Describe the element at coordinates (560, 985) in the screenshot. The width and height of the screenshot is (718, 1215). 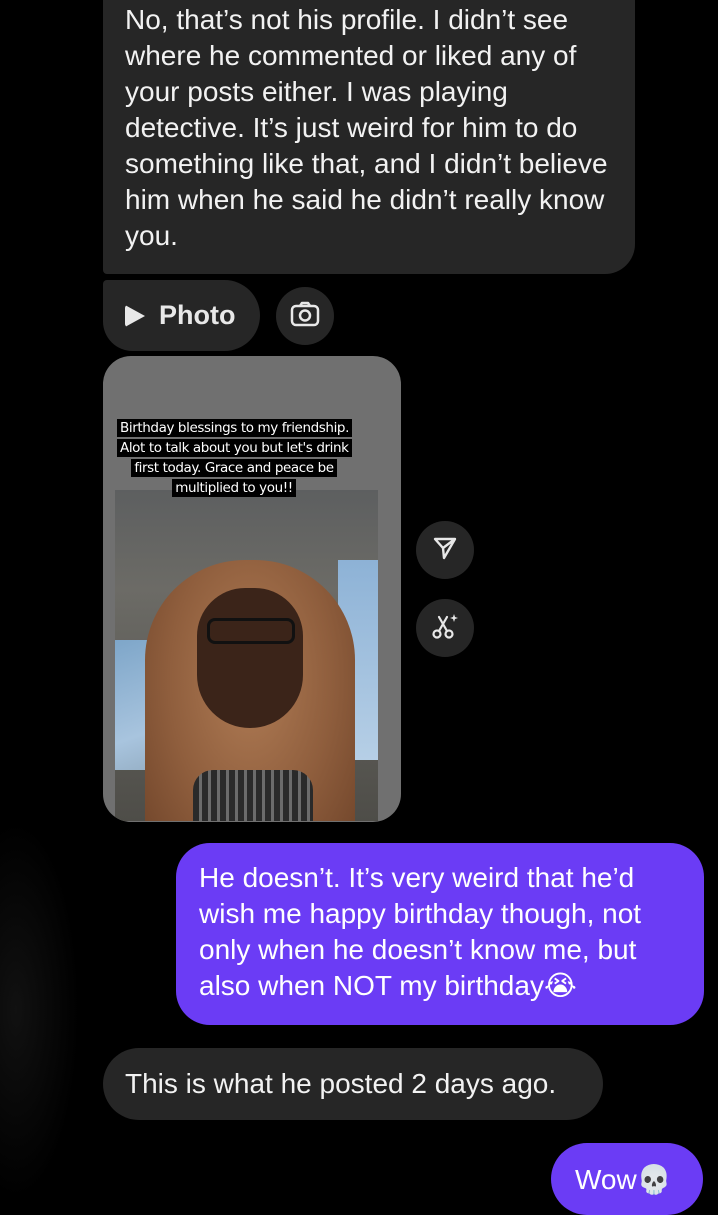
I see `crying-emoji: 😭` at that location.